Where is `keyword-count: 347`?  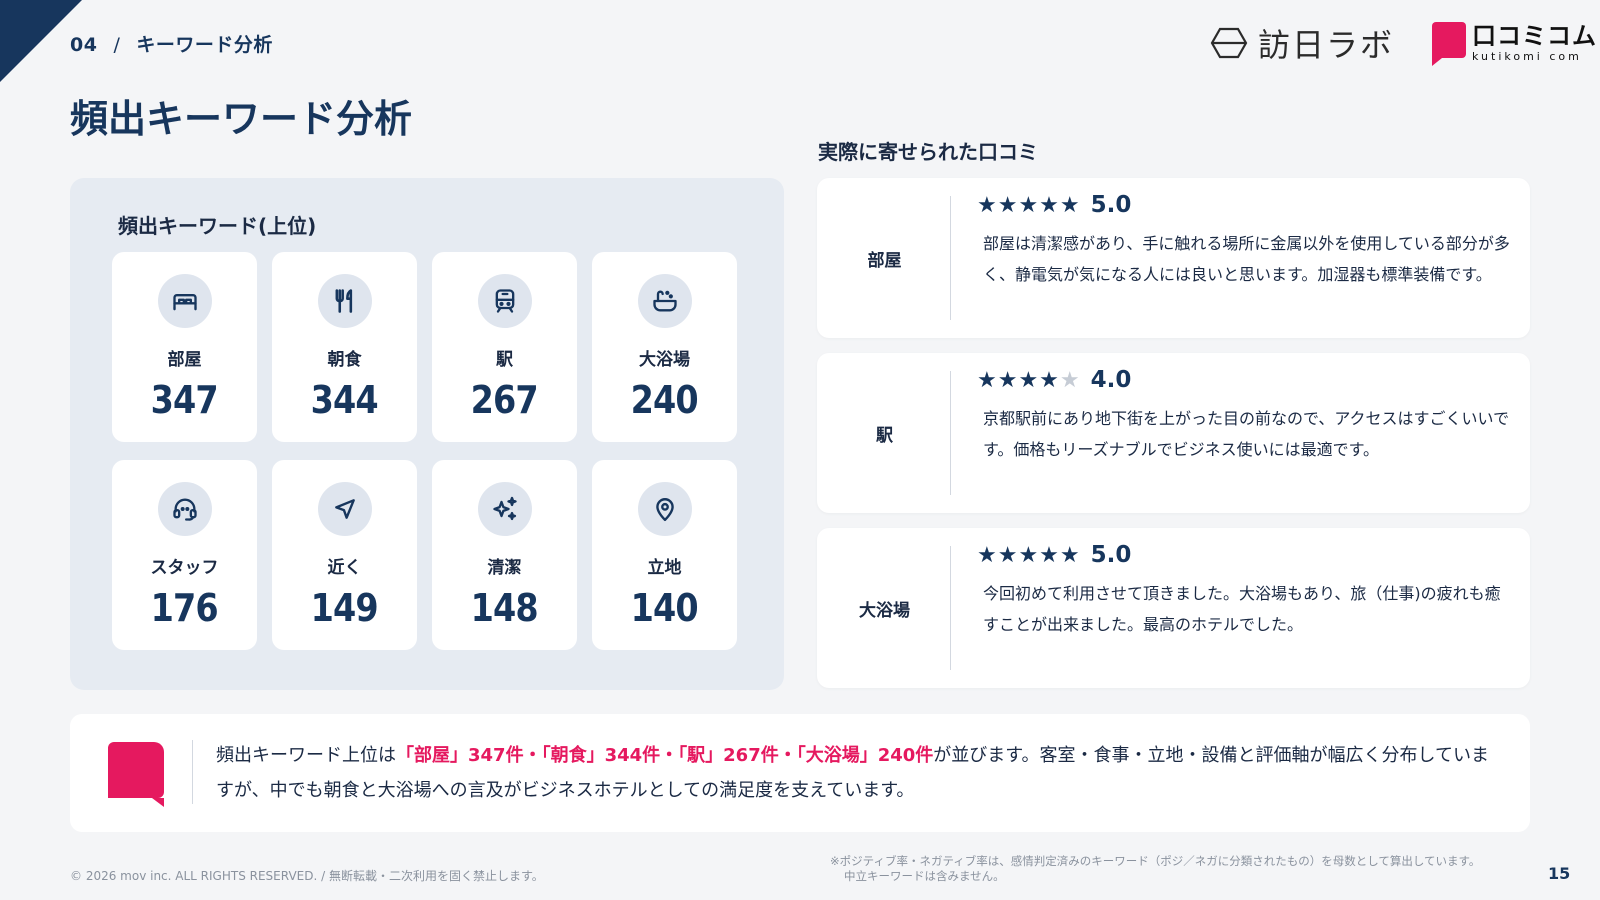 keyword-count: 347 is located at coordinates (184, 400).